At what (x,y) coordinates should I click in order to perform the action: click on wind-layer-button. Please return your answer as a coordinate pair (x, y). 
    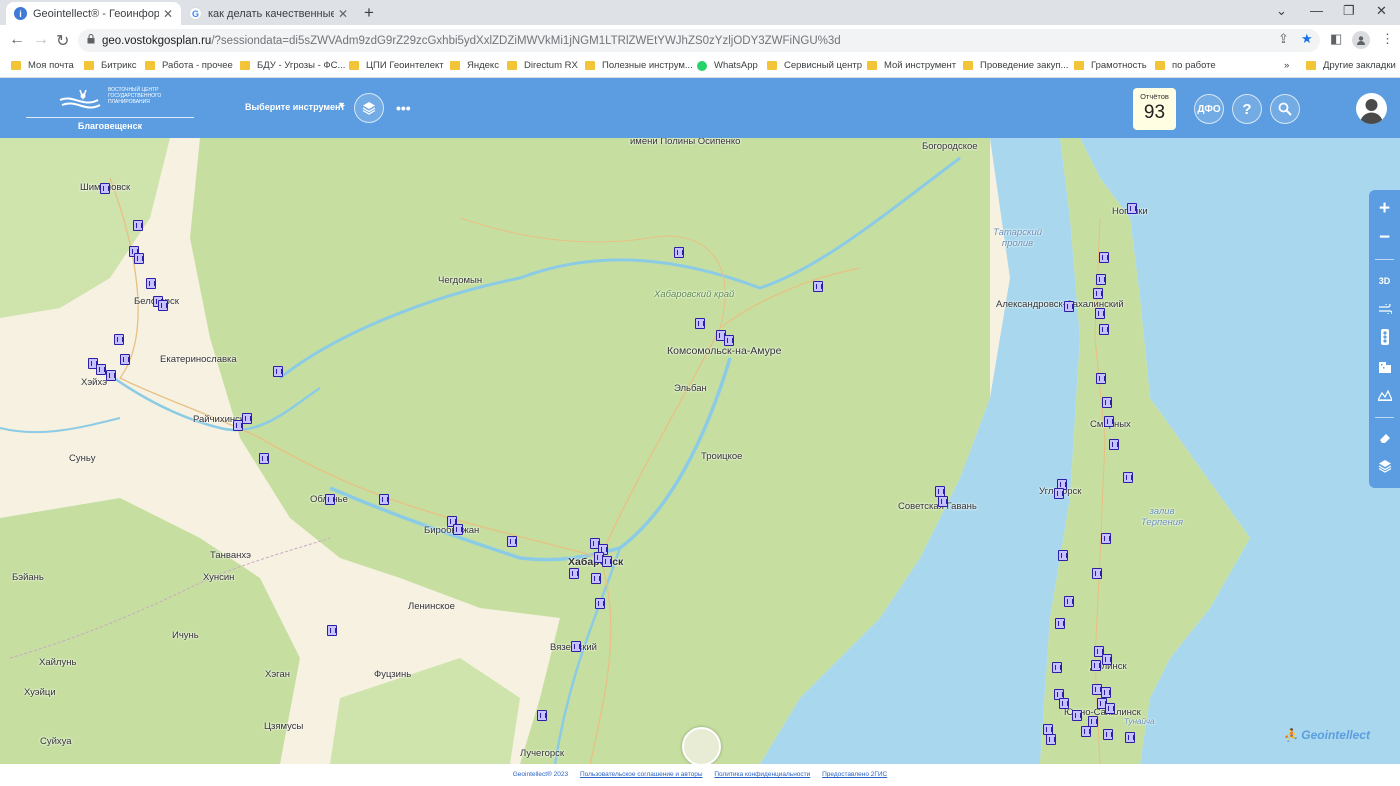
    Looking at the image, I should click on (1384, 309).